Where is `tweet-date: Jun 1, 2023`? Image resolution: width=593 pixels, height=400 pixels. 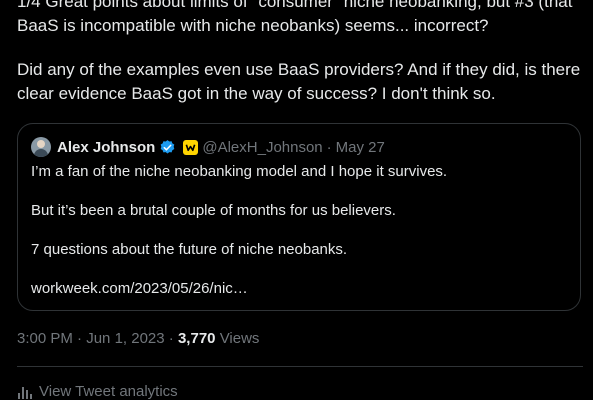 tweet-date: Jun 1, 2023 is located at coordinates (125, 338).